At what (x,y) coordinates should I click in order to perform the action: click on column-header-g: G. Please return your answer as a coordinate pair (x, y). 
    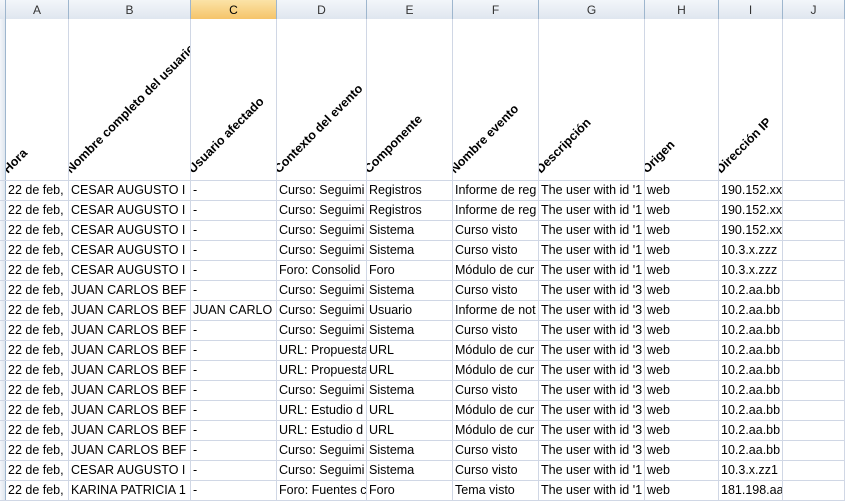
    Looking at the image, I should click on (592, 9).